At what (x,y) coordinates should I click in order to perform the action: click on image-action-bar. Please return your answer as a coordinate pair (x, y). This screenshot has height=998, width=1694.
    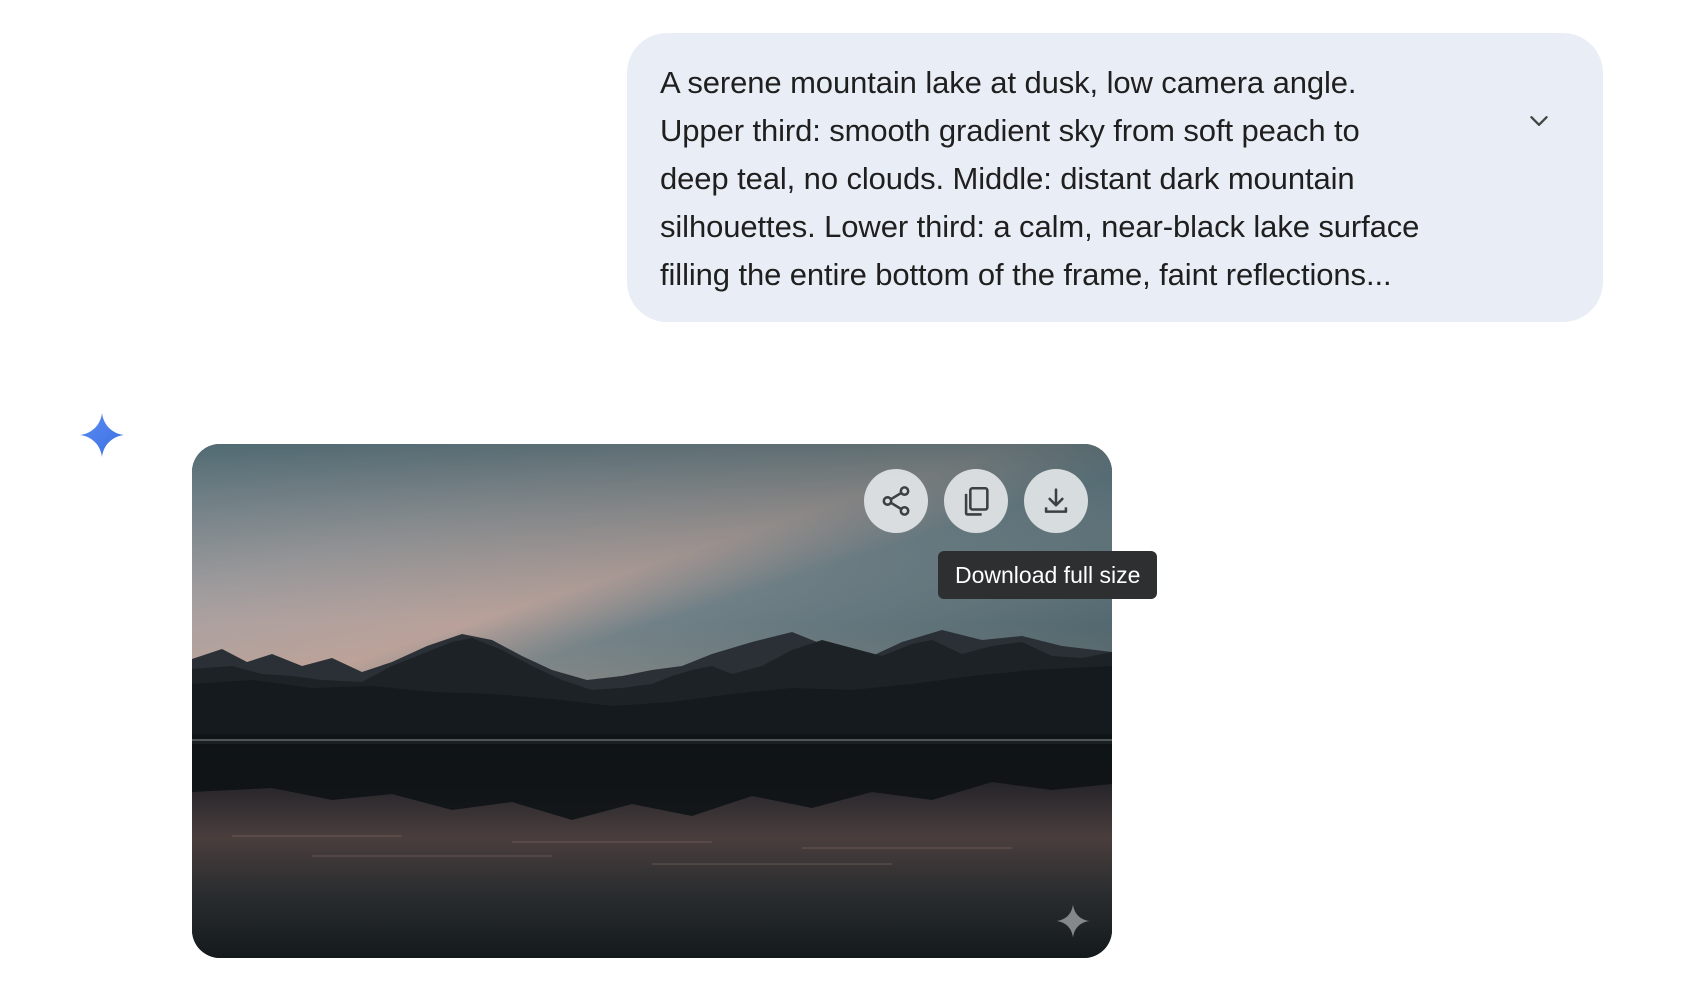
    Looking at the image, I should click on (976, 501).